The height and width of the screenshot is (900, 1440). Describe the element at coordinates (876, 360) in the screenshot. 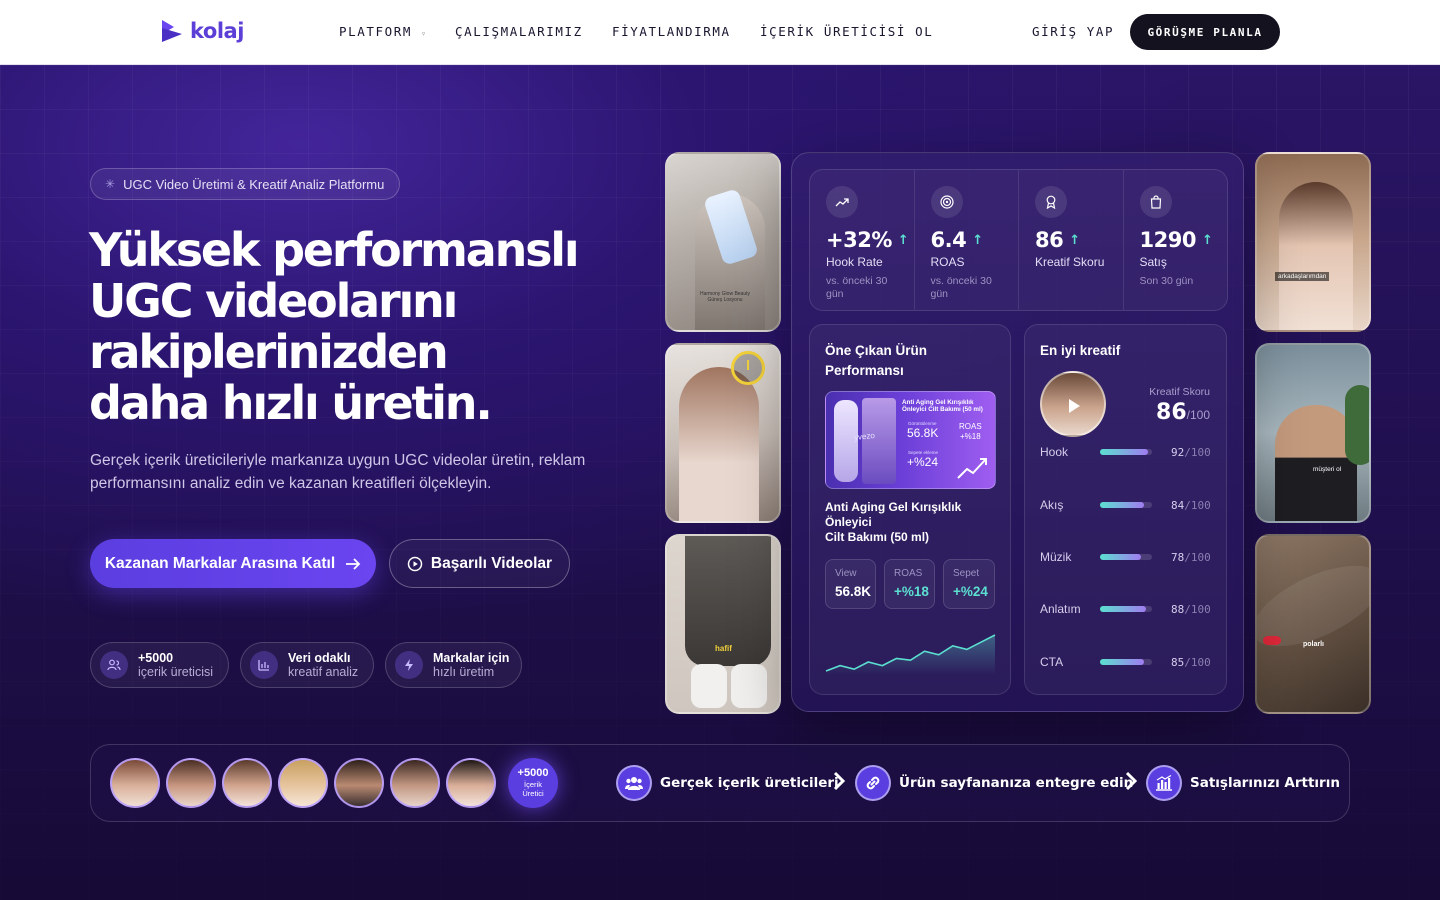

I see `card-title: Öne Çıkan Ürün Performansı` at that location.